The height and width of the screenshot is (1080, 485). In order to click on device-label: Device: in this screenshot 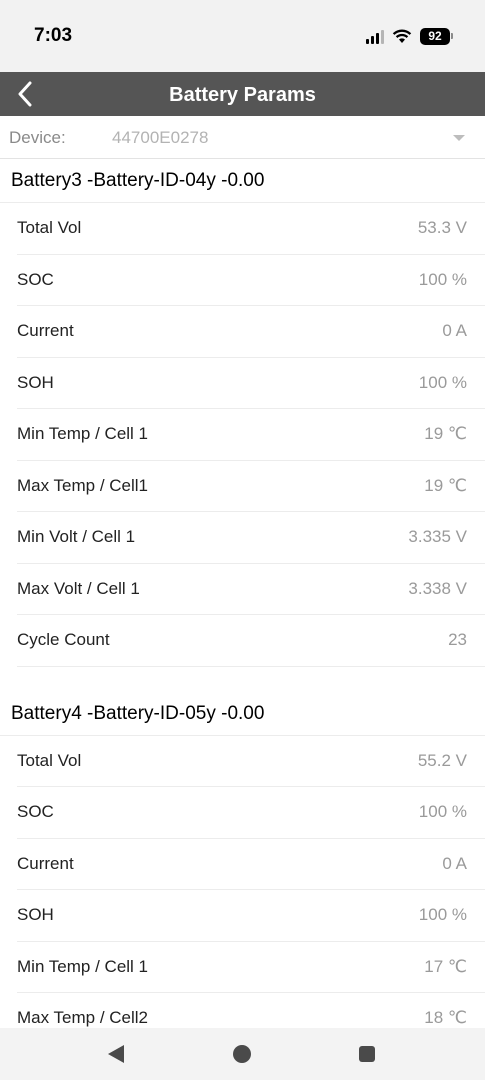, I will do `click(37, 137)`.